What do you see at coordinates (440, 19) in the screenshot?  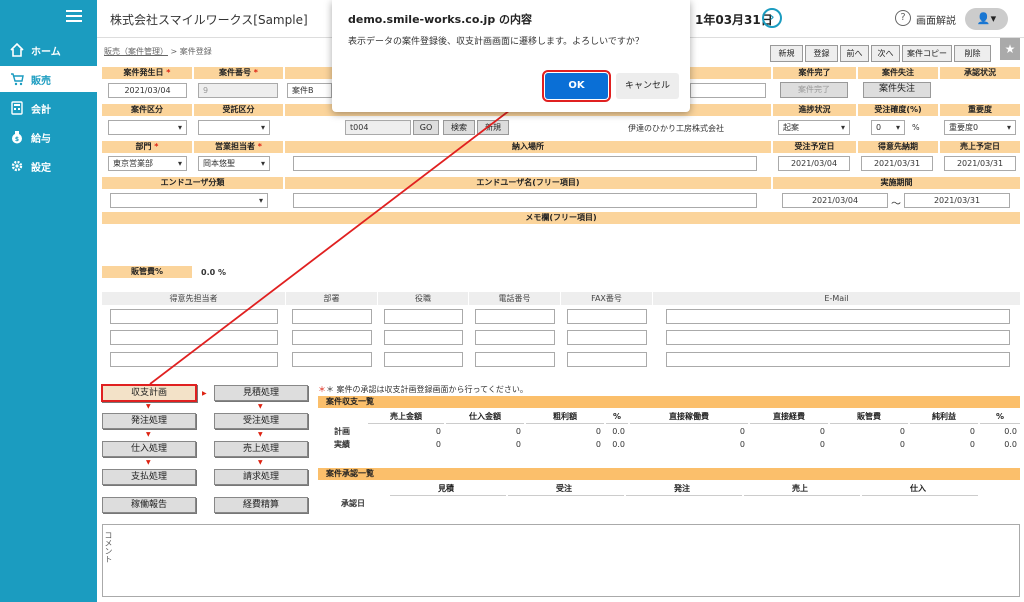 I see `dialog-title: demo.smile-works.co.jp の内容` at bounding box center [440, 19].